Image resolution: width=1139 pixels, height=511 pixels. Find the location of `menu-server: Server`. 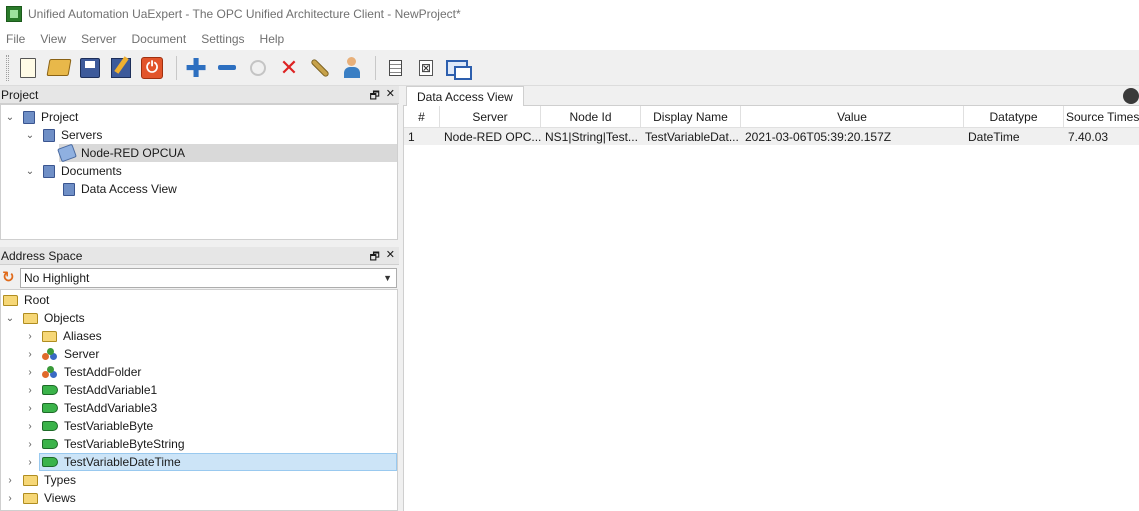

menu-server: Server is located at coordinates (98, 39).